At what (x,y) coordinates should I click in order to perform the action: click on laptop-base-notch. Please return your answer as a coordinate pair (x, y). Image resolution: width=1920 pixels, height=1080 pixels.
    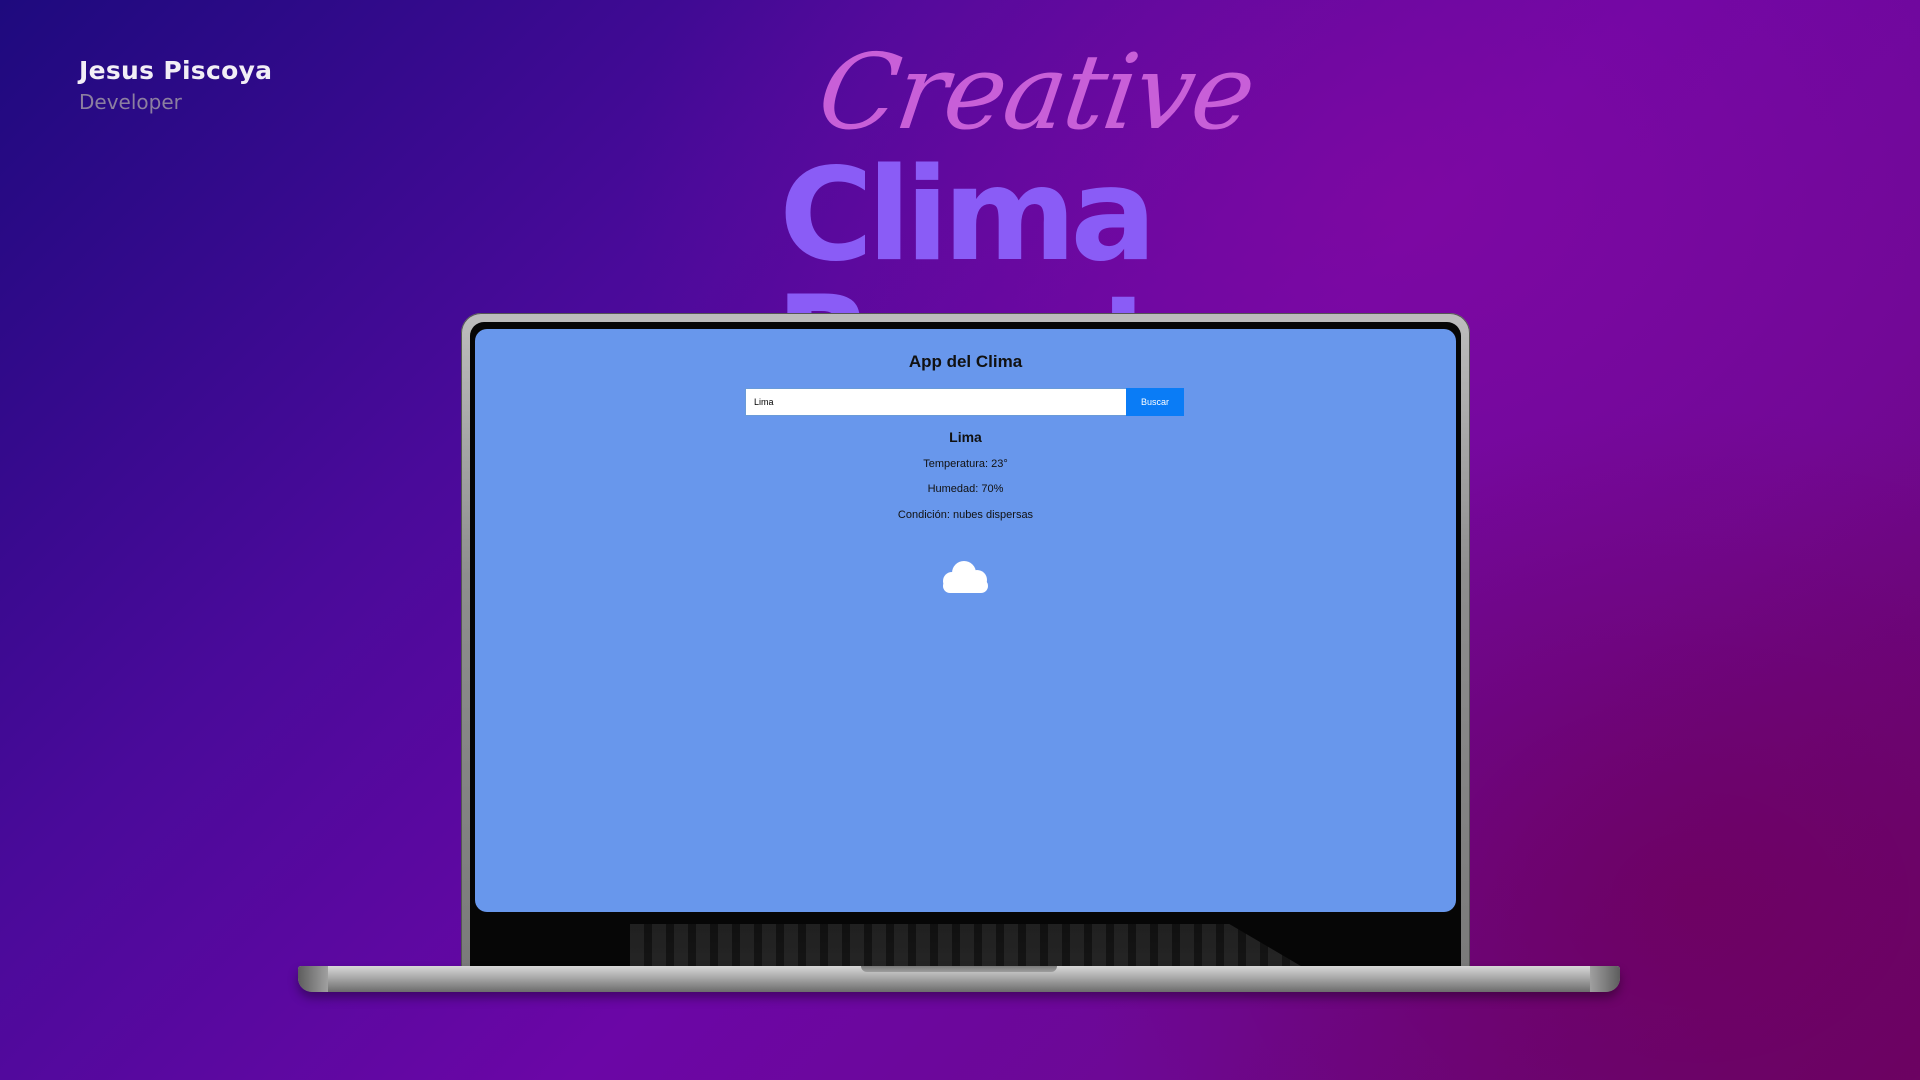
    Looking at the image, I should click on (959, 969).